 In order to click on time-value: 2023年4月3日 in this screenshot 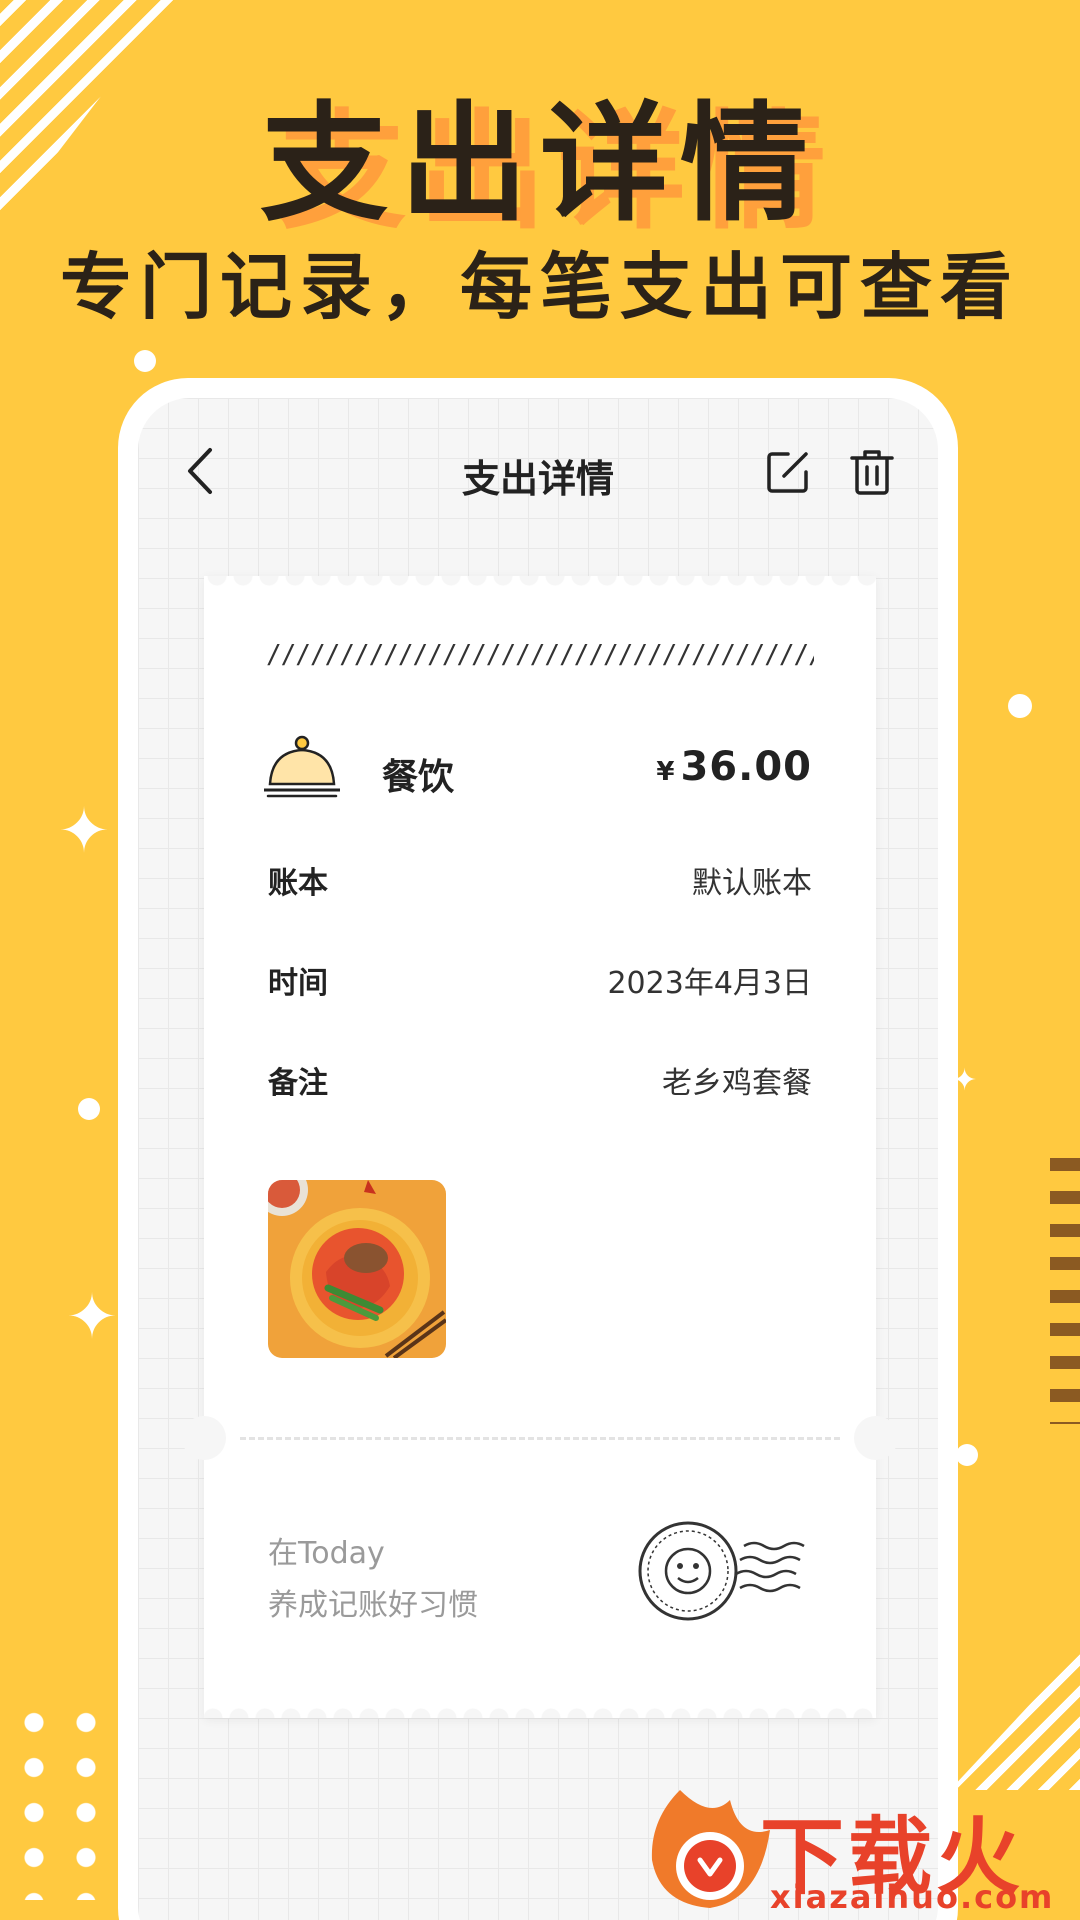, I will do `click(709, 983)`.